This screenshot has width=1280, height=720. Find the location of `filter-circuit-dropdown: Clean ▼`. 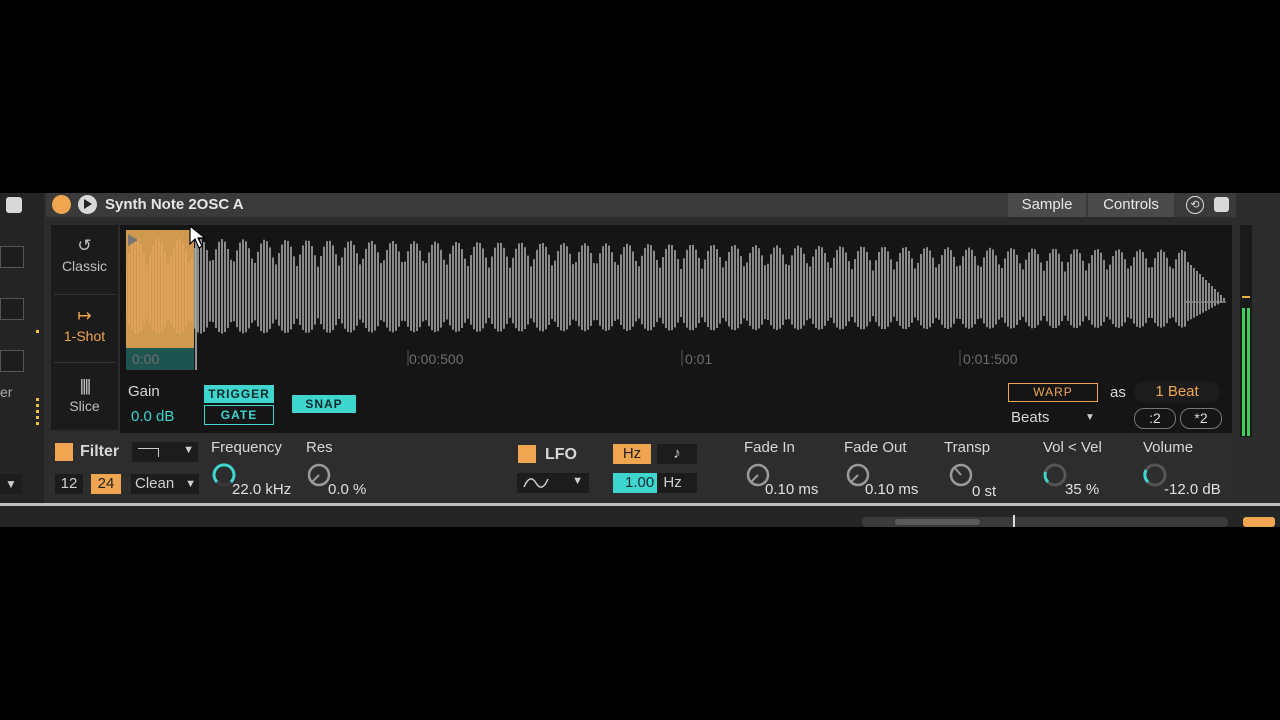

filter-circuit-dropdown: Clean ▼ is located at coordinates (165, 484).